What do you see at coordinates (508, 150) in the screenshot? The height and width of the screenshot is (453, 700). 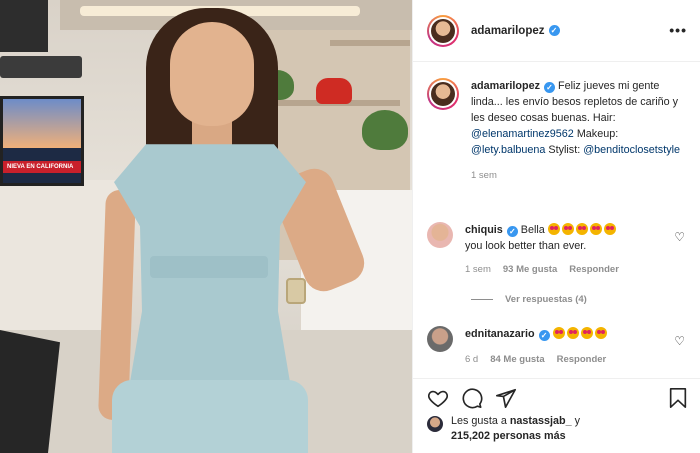 I see `mention-link: @lety.balbuena` at bounding box center [508, 150].